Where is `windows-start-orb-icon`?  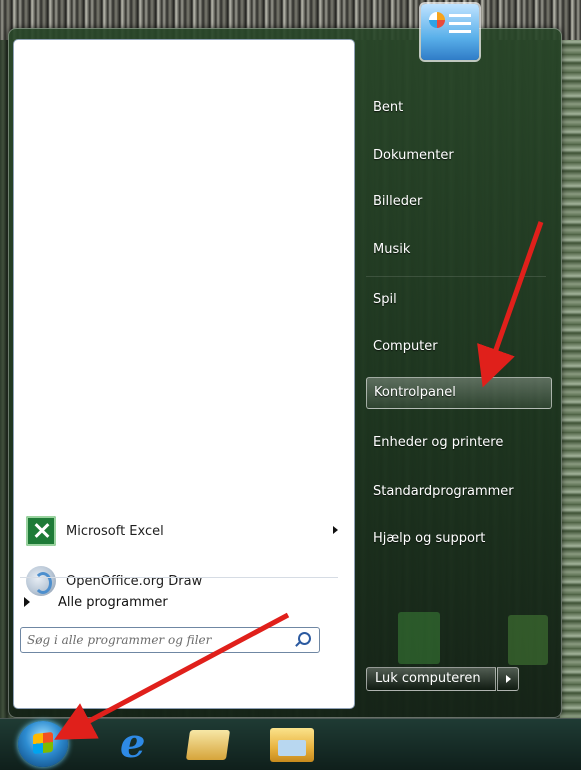
windows-start-orb-icon is located at coordinates (43, 744).